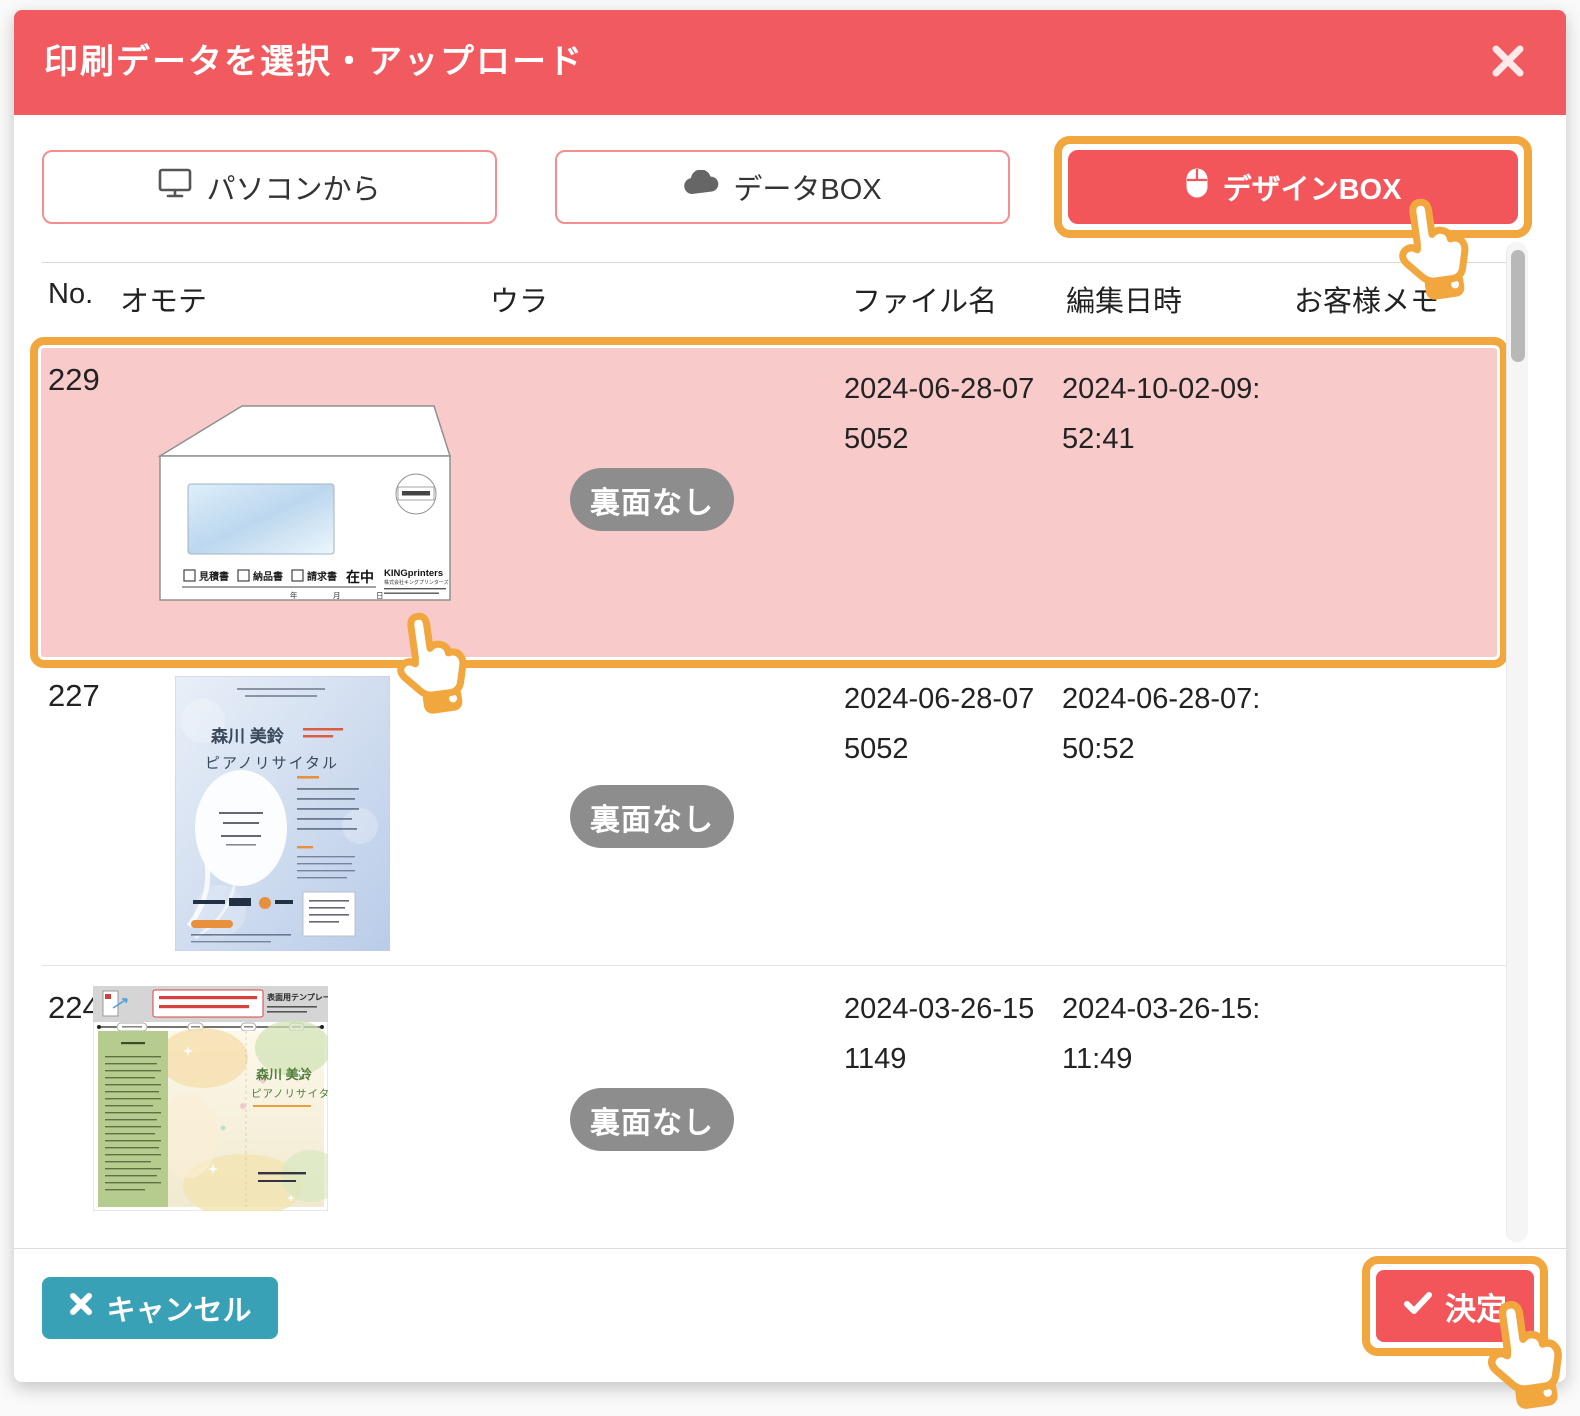  Describe the element at coordinates (807, 190) in the screenshot. I see `tab-label: データBOX` at that location.